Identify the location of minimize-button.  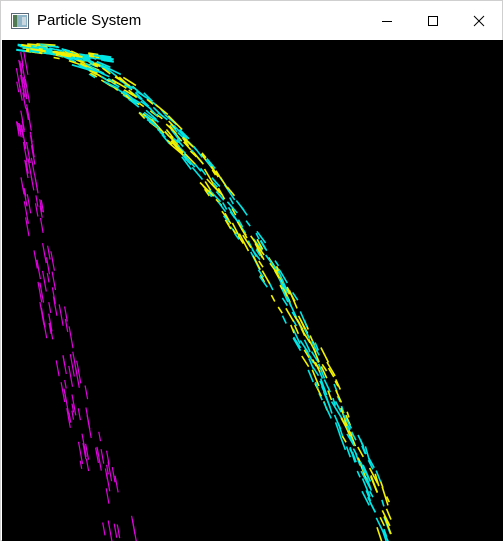
(387, 20).